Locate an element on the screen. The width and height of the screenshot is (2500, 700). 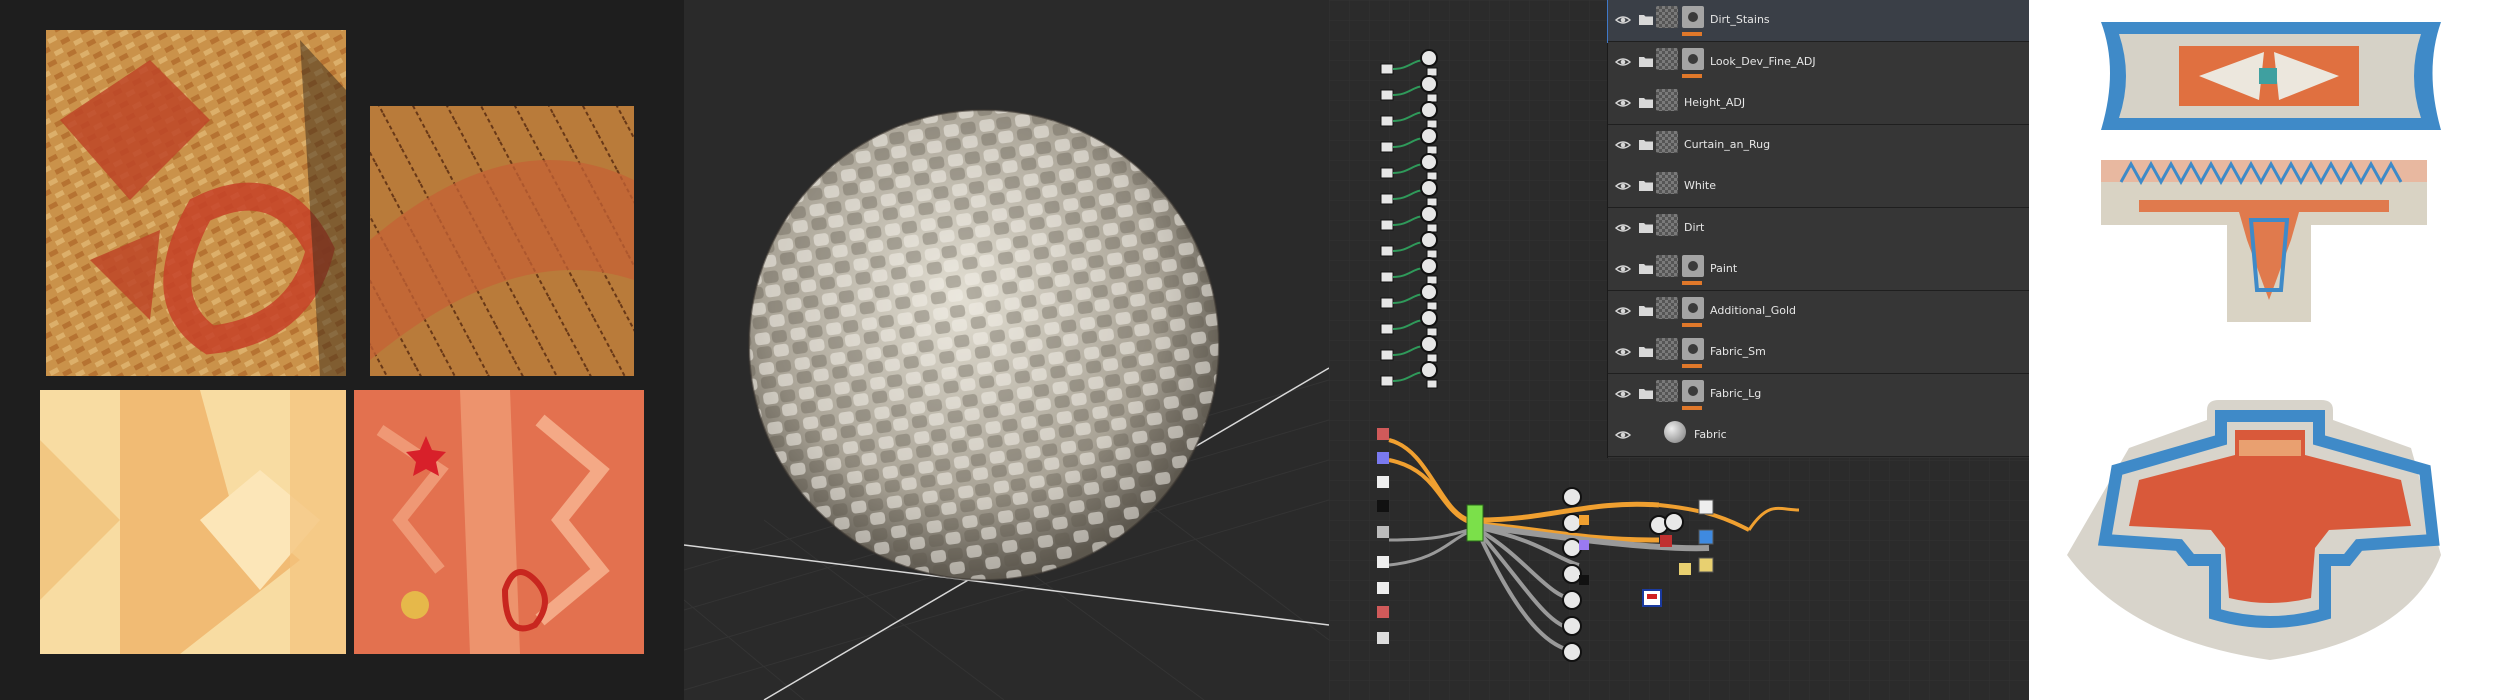
rug-piece is located at coordinates (2254, 530).